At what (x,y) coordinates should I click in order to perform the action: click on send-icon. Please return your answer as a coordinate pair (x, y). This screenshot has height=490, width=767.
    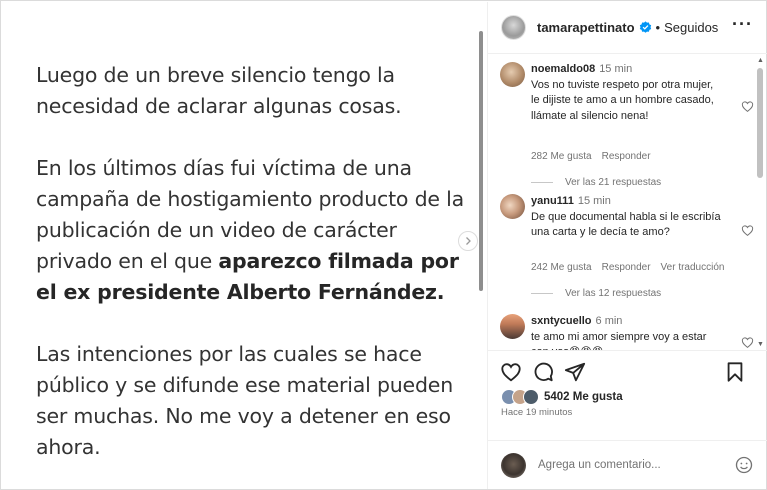
    Looking at the image, I should click on (575, 372).